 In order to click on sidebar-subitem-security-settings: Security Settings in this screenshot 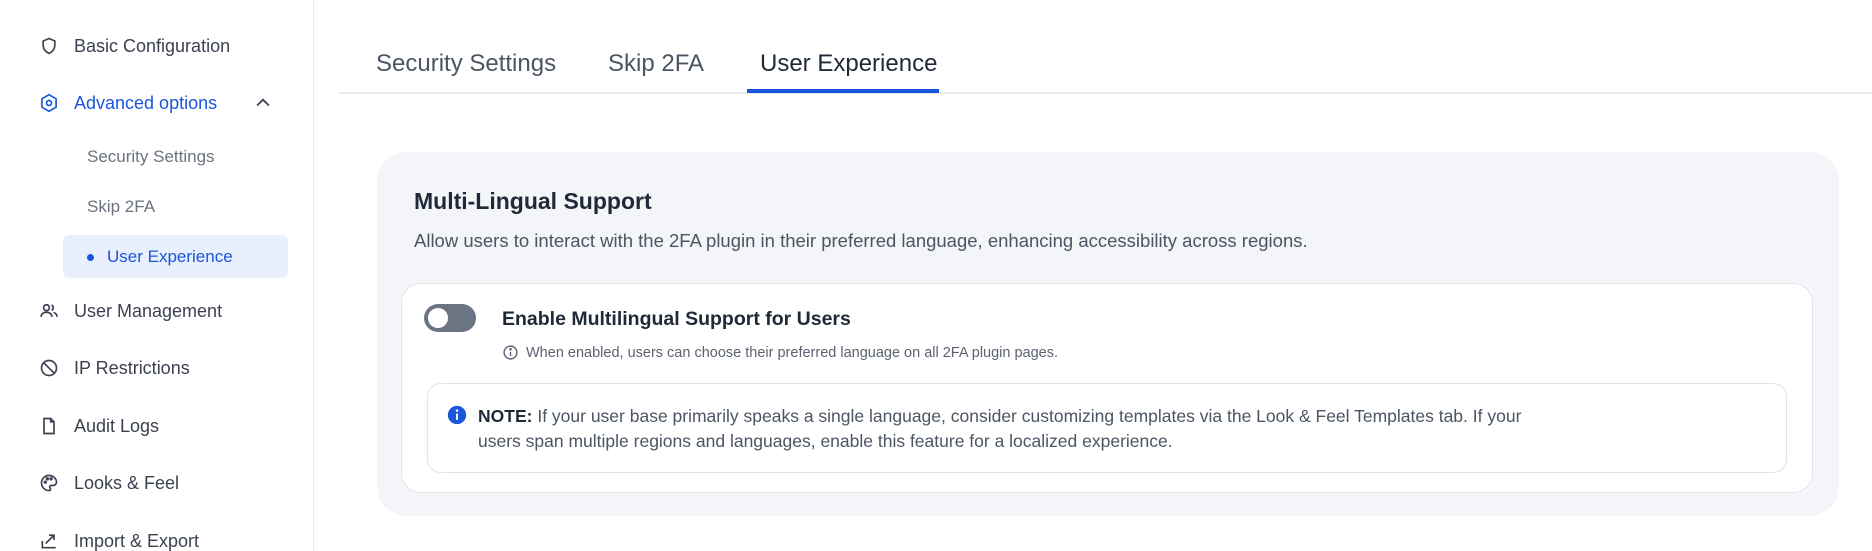, I will do `click(151, 157)`.